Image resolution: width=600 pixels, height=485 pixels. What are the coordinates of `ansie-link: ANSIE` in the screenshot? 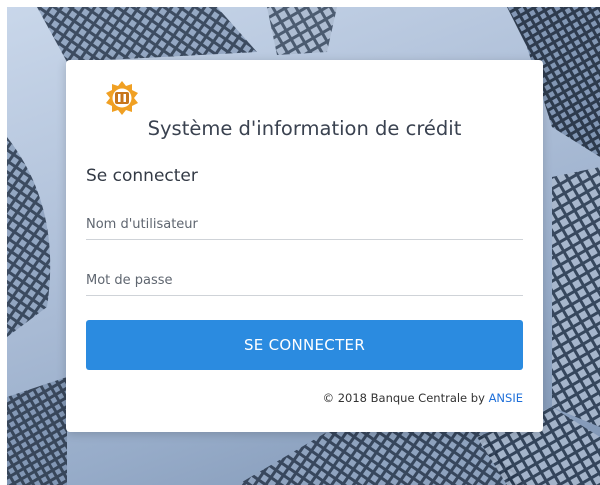 It's located at (506, 398).